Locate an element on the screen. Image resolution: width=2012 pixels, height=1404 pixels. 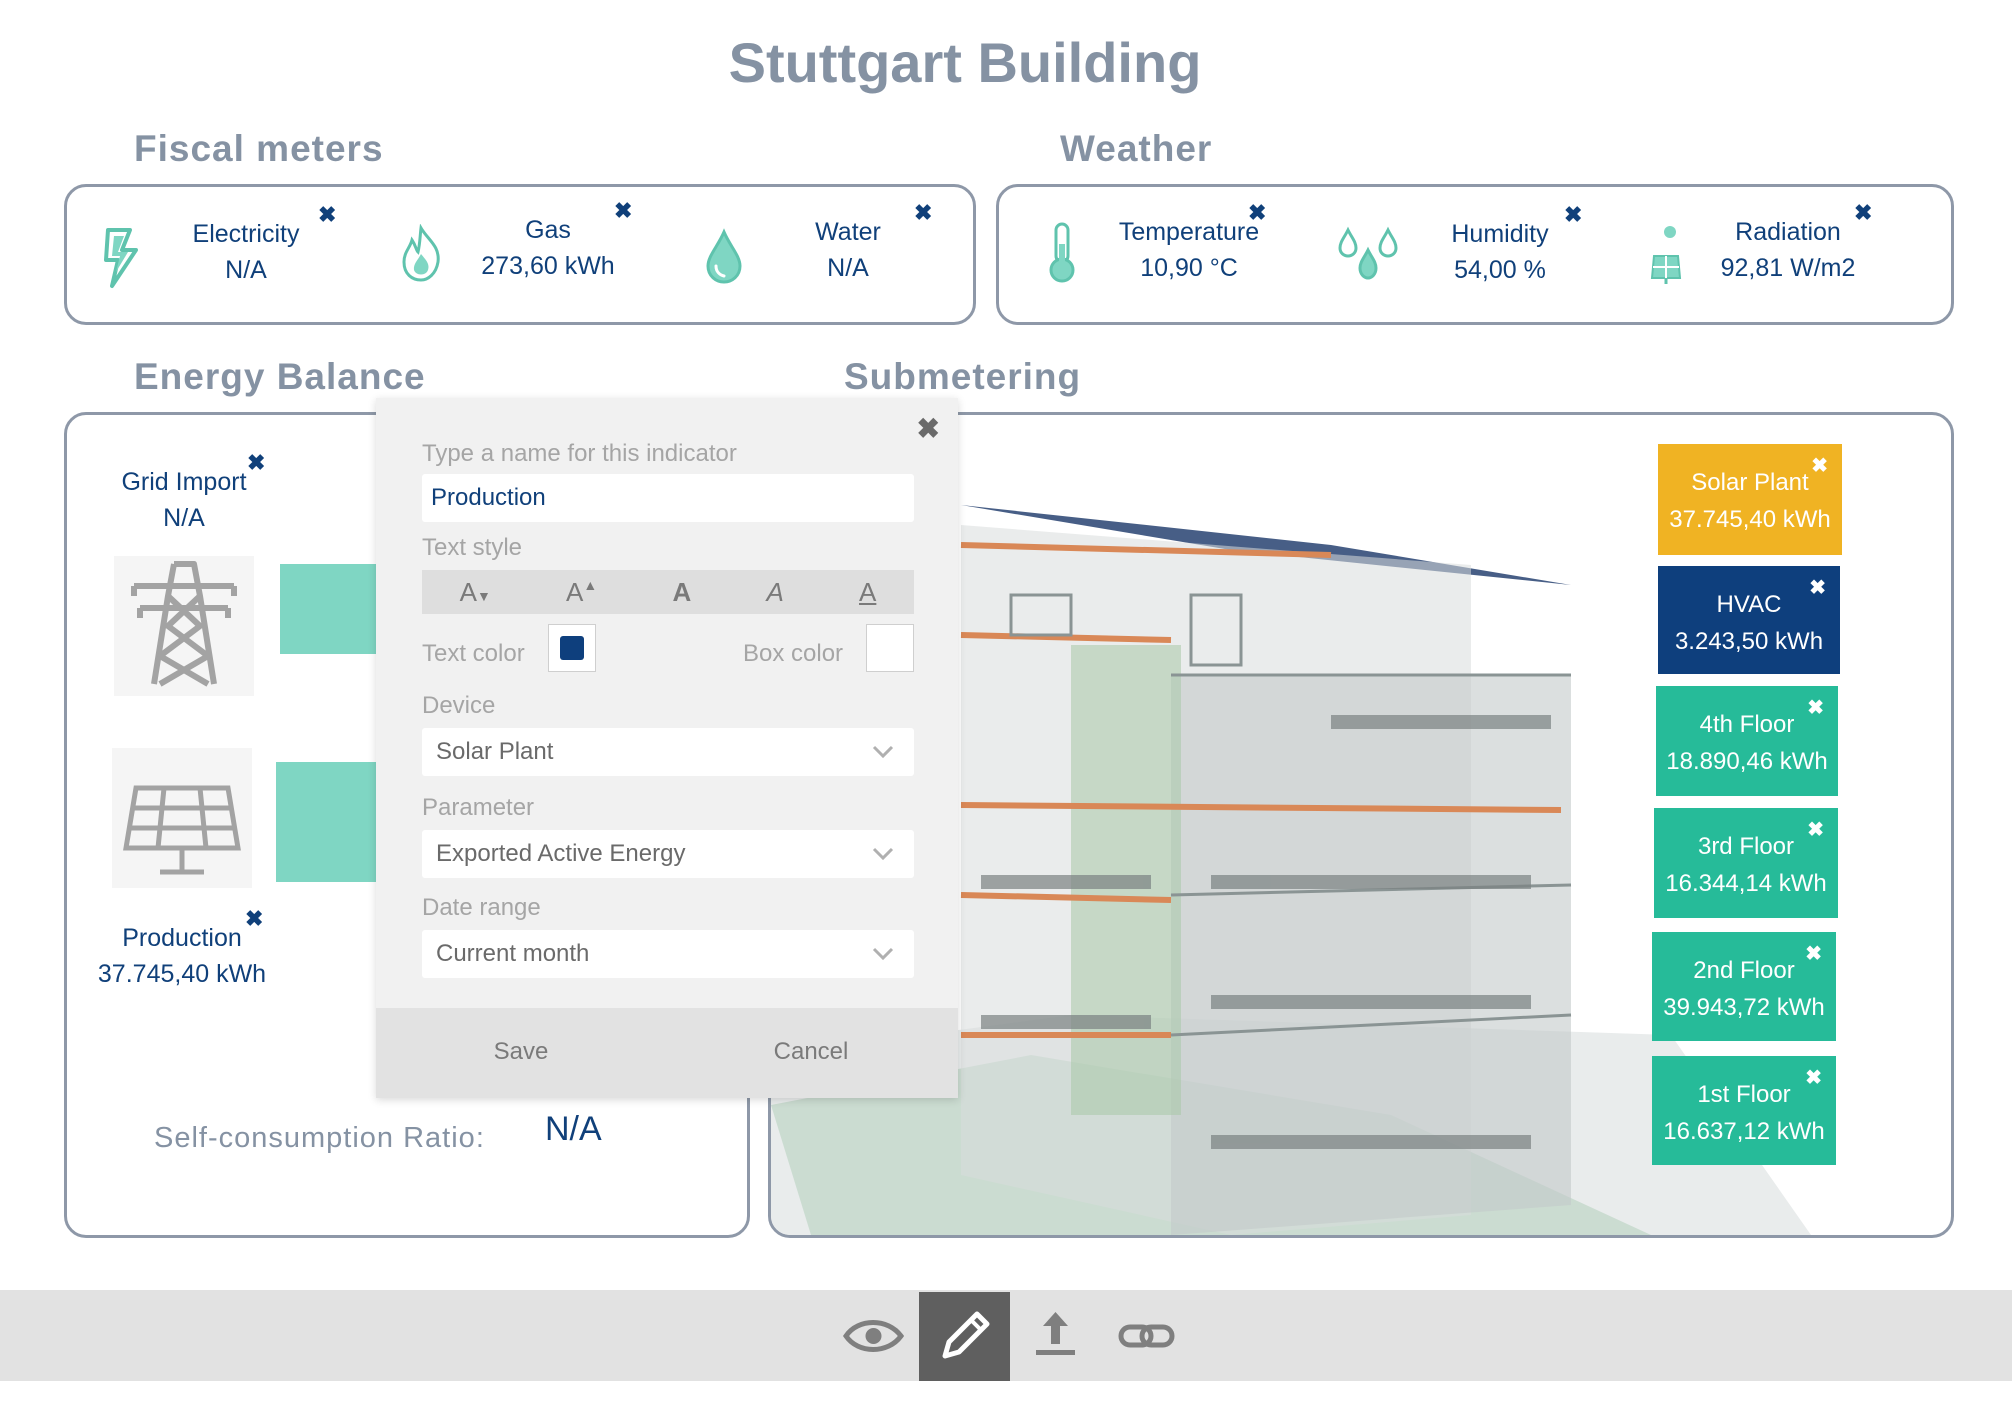
submeter-card-4th-floor: ✖ 4th Floor 18.890,46 kWh is located at coordinates (1747, 741).